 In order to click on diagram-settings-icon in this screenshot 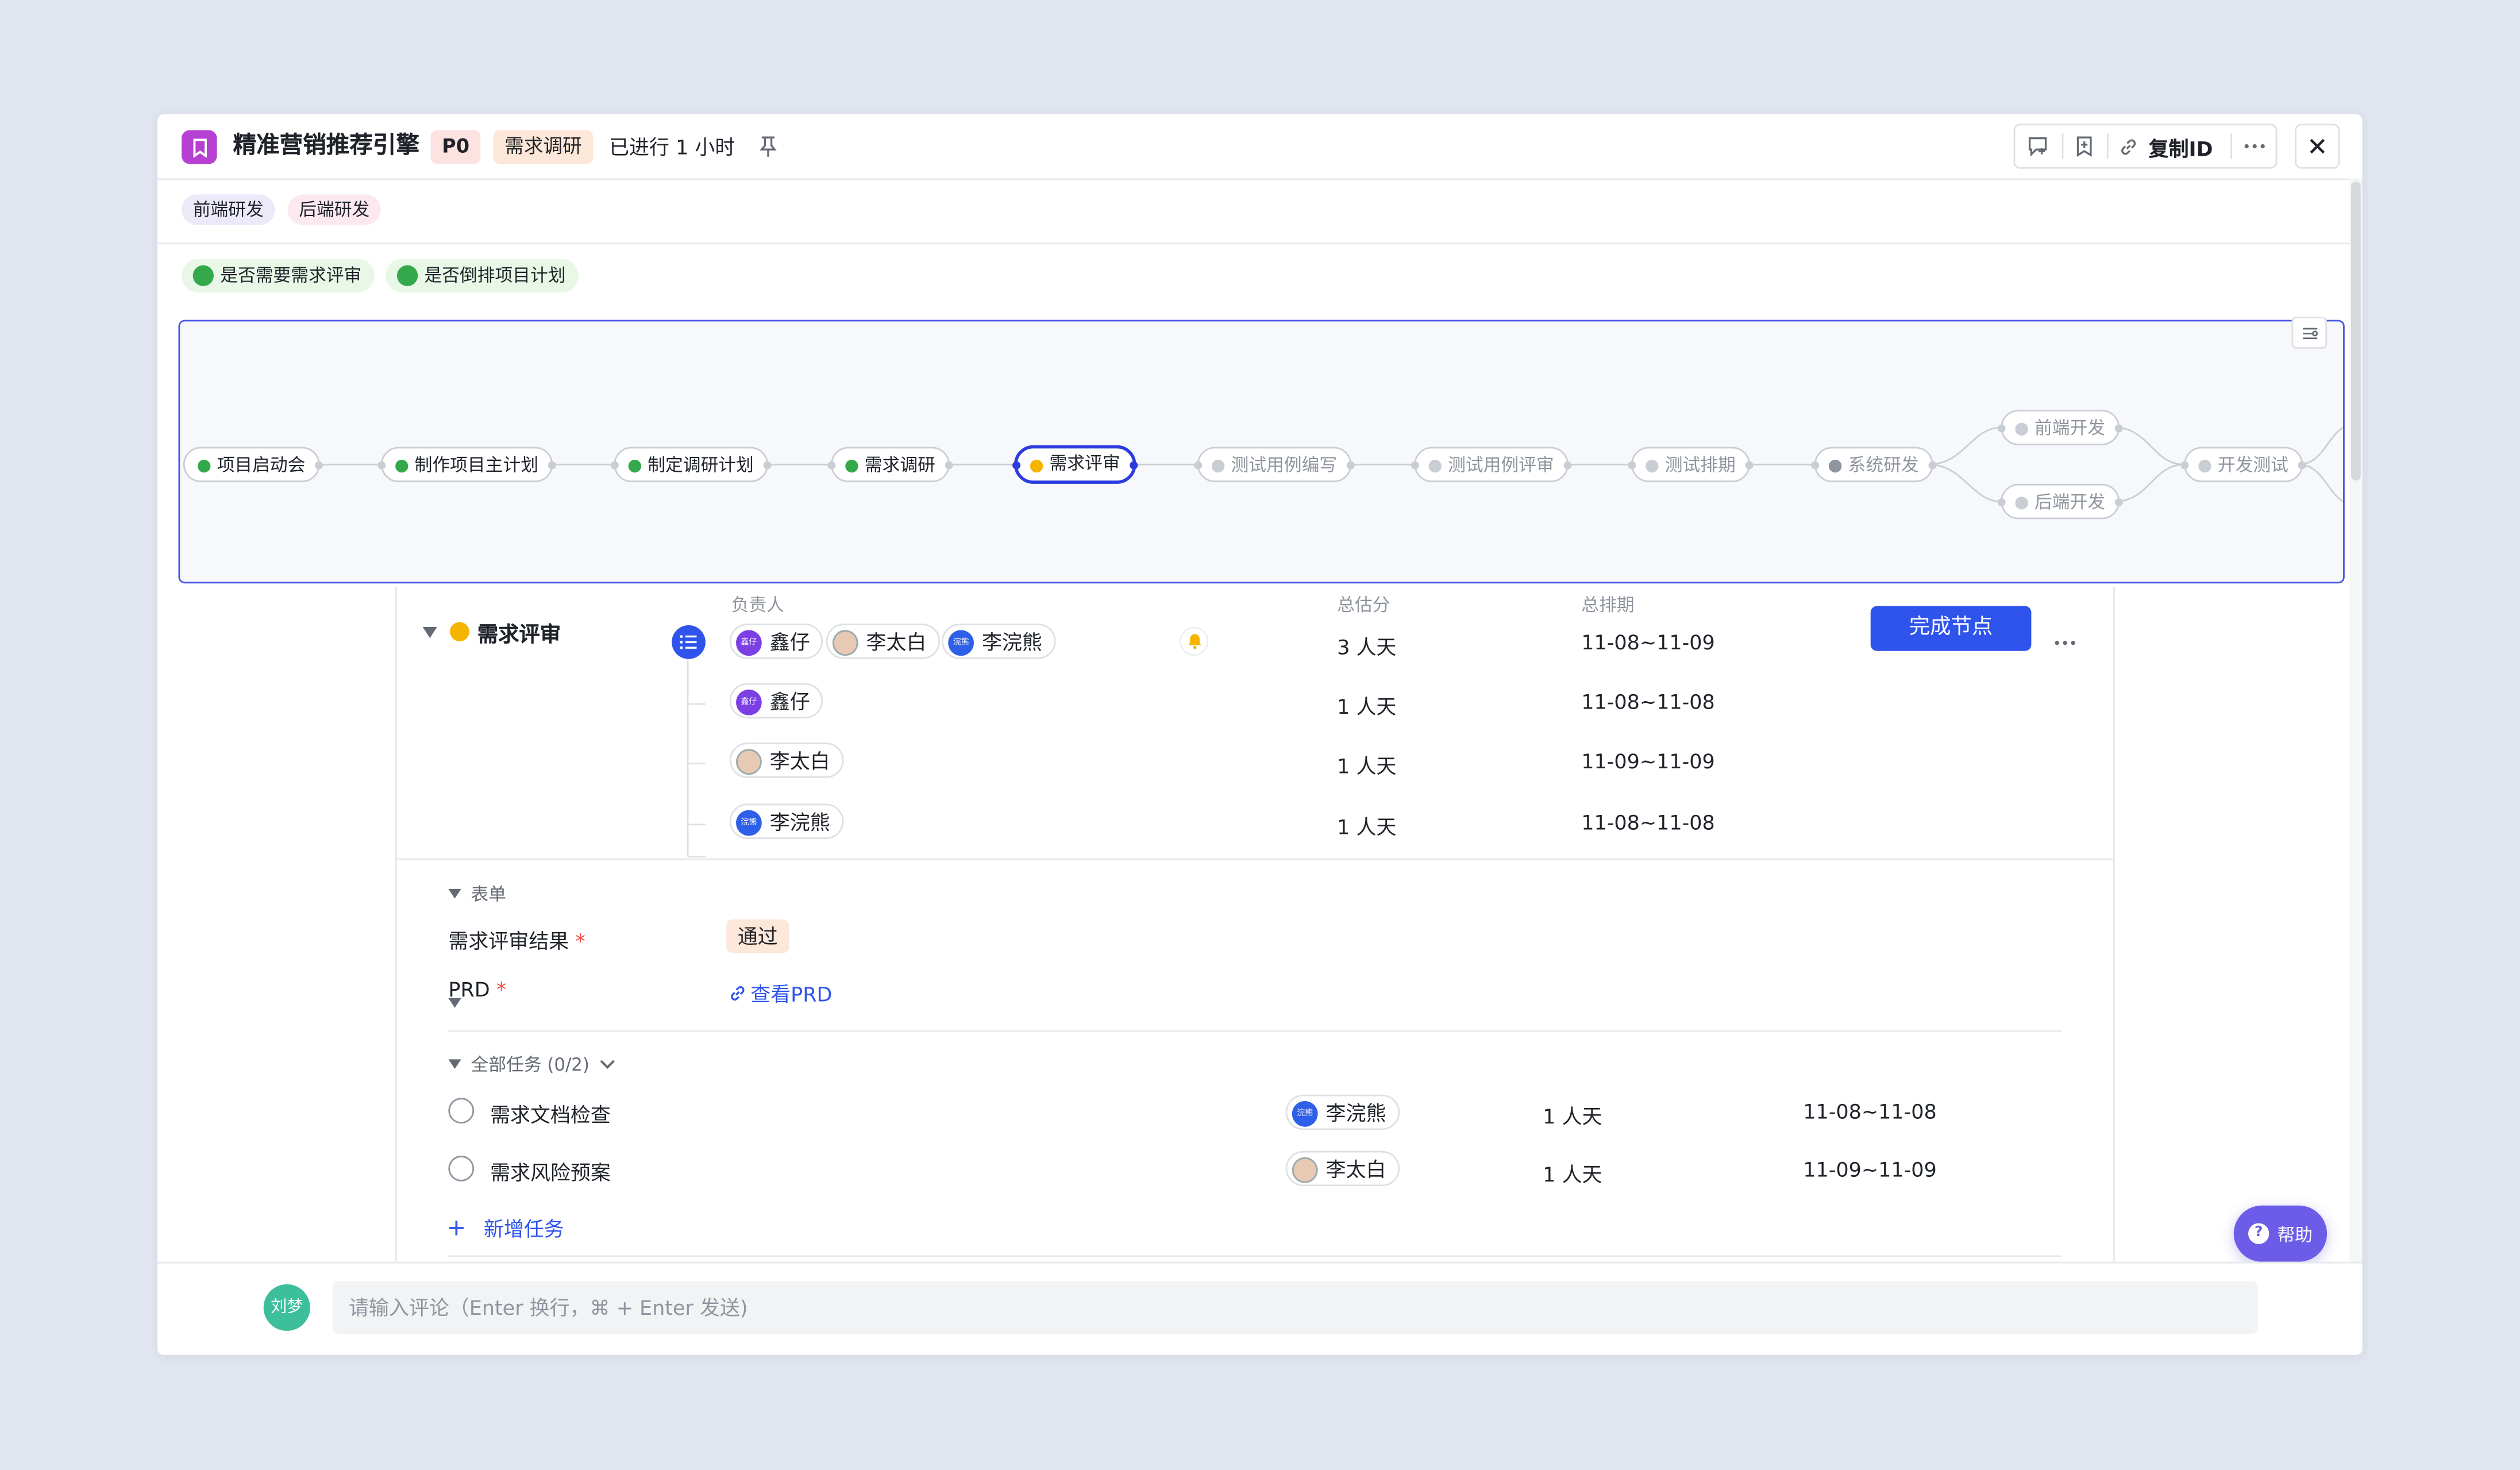, I will do `click(2309, 333)`.